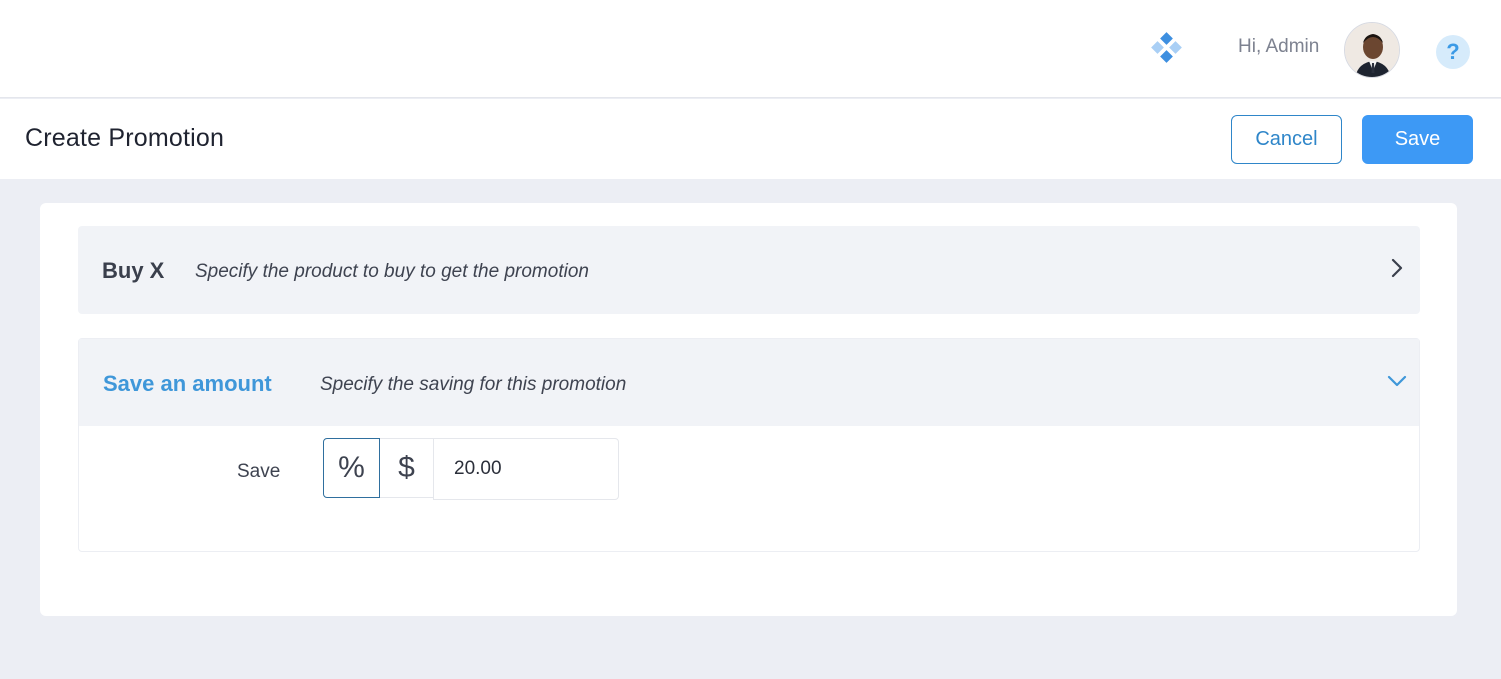  I want to click on top-bar: Hi, Admin ?, so click(750, 49).